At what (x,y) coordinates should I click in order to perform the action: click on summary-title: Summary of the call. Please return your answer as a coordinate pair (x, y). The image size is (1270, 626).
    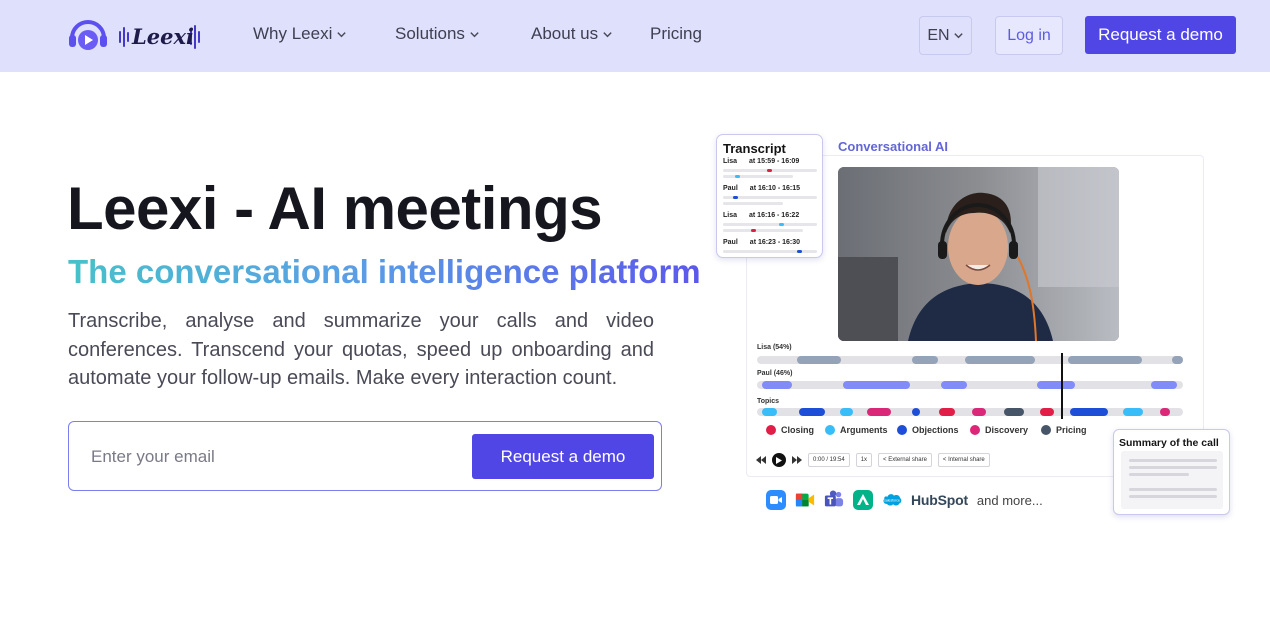
    Looking at the image, I should click on (1169, 443).